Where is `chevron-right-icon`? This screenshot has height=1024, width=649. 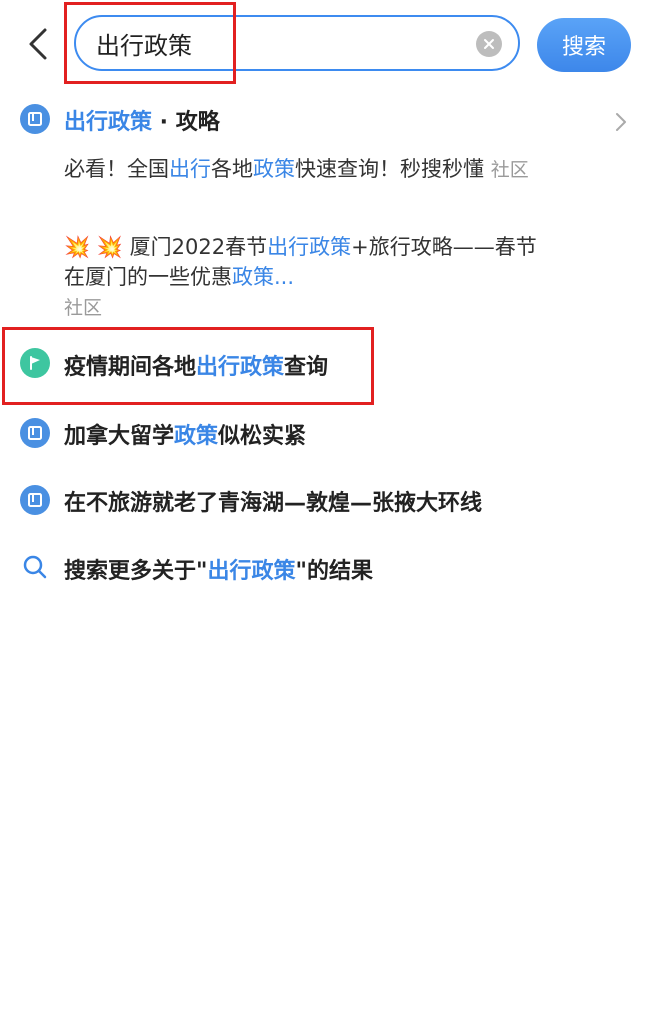 chevron-right-icon is located at coordinates (621, 122).